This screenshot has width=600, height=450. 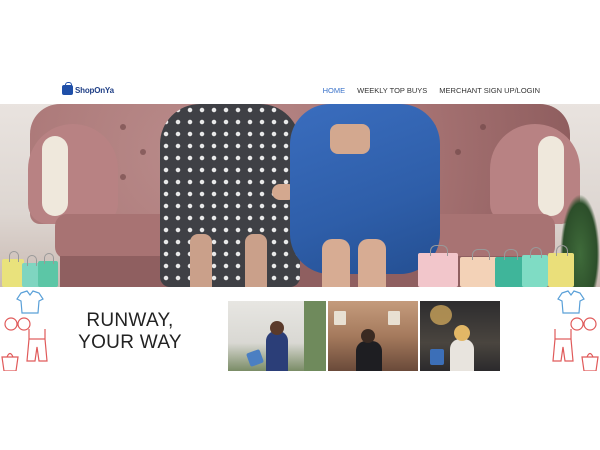 What do you see at coordinates (94, 90) in the screenshot?
I see `brand-name: ShopOnYa` at bounding box center [94, 90].